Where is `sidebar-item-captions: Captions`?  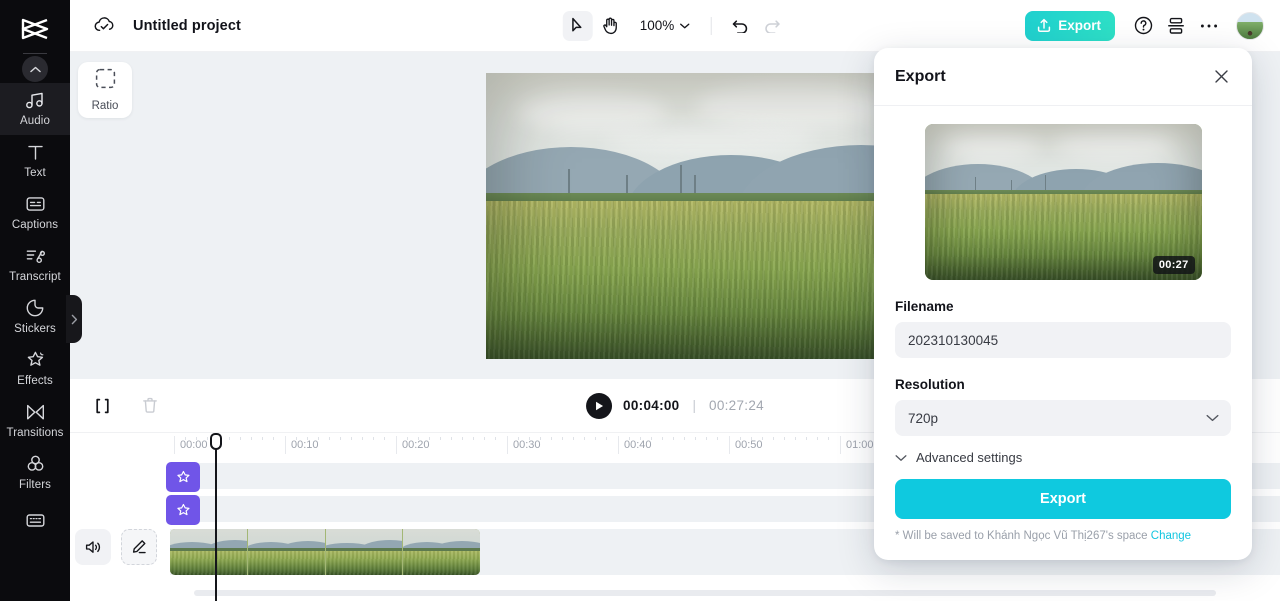
sidebar-item-captions: Captions is located at coordinates (35, 213).